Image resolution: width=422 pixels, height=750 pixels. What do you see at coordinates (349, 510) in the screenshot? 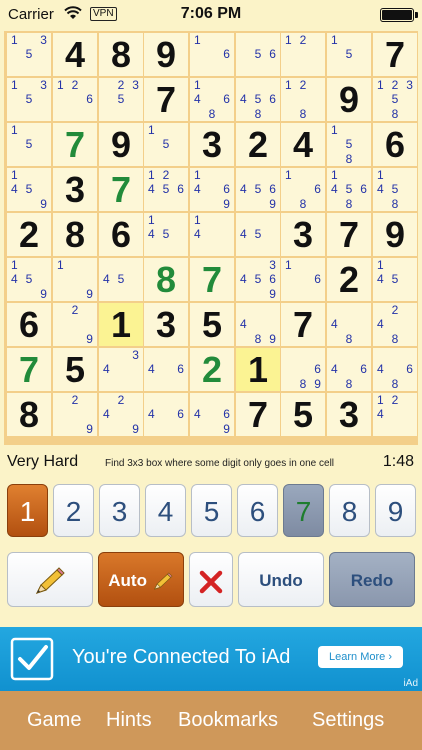
I see `digit-button-8: 8` at bounding box center [349, 510].